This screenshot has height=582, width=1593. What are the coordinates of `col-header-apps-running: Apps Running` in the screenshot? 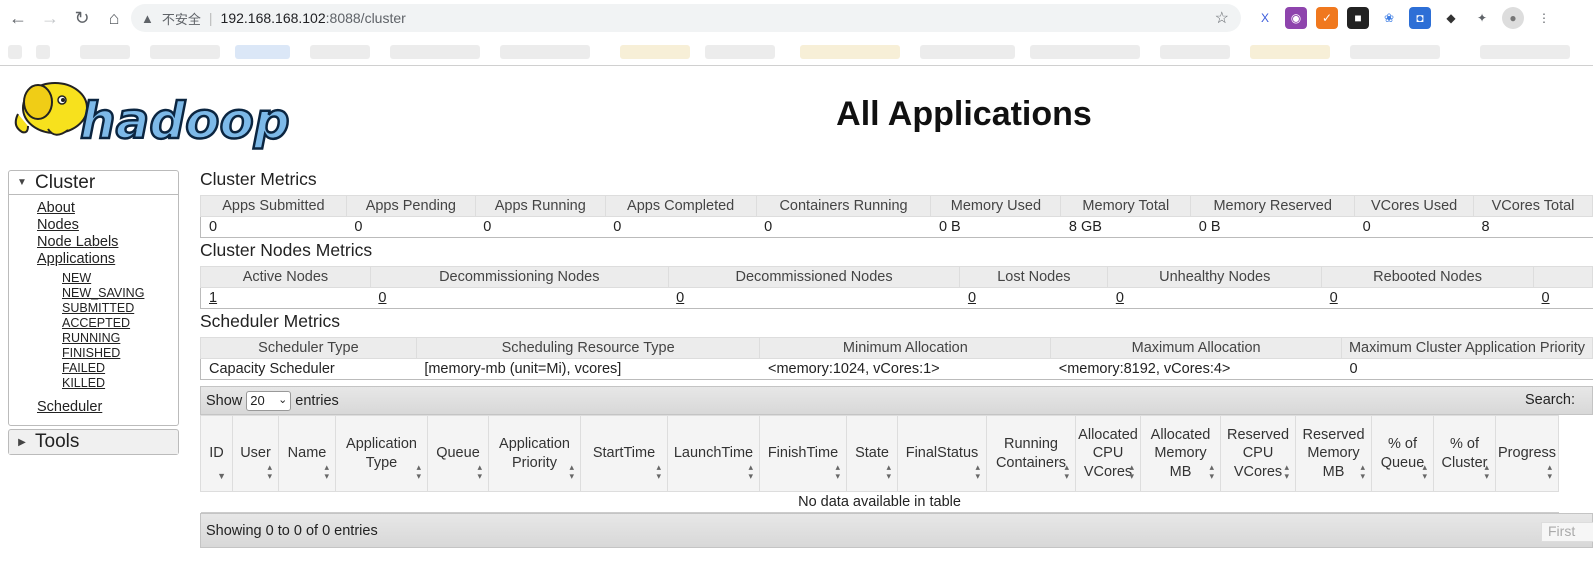 It's located at (540, 206).